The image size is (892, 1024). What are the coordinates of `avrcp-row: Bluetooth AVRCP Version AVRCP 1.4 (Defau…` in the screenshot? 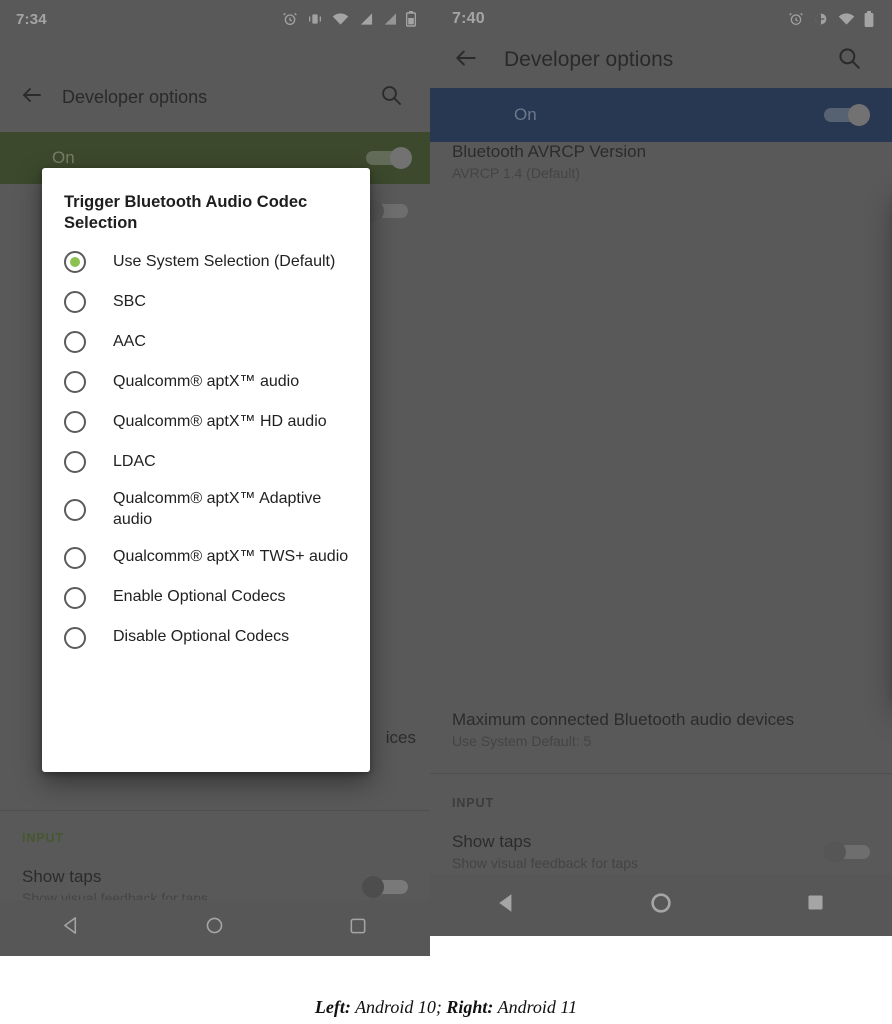 It's located at (661, 161).